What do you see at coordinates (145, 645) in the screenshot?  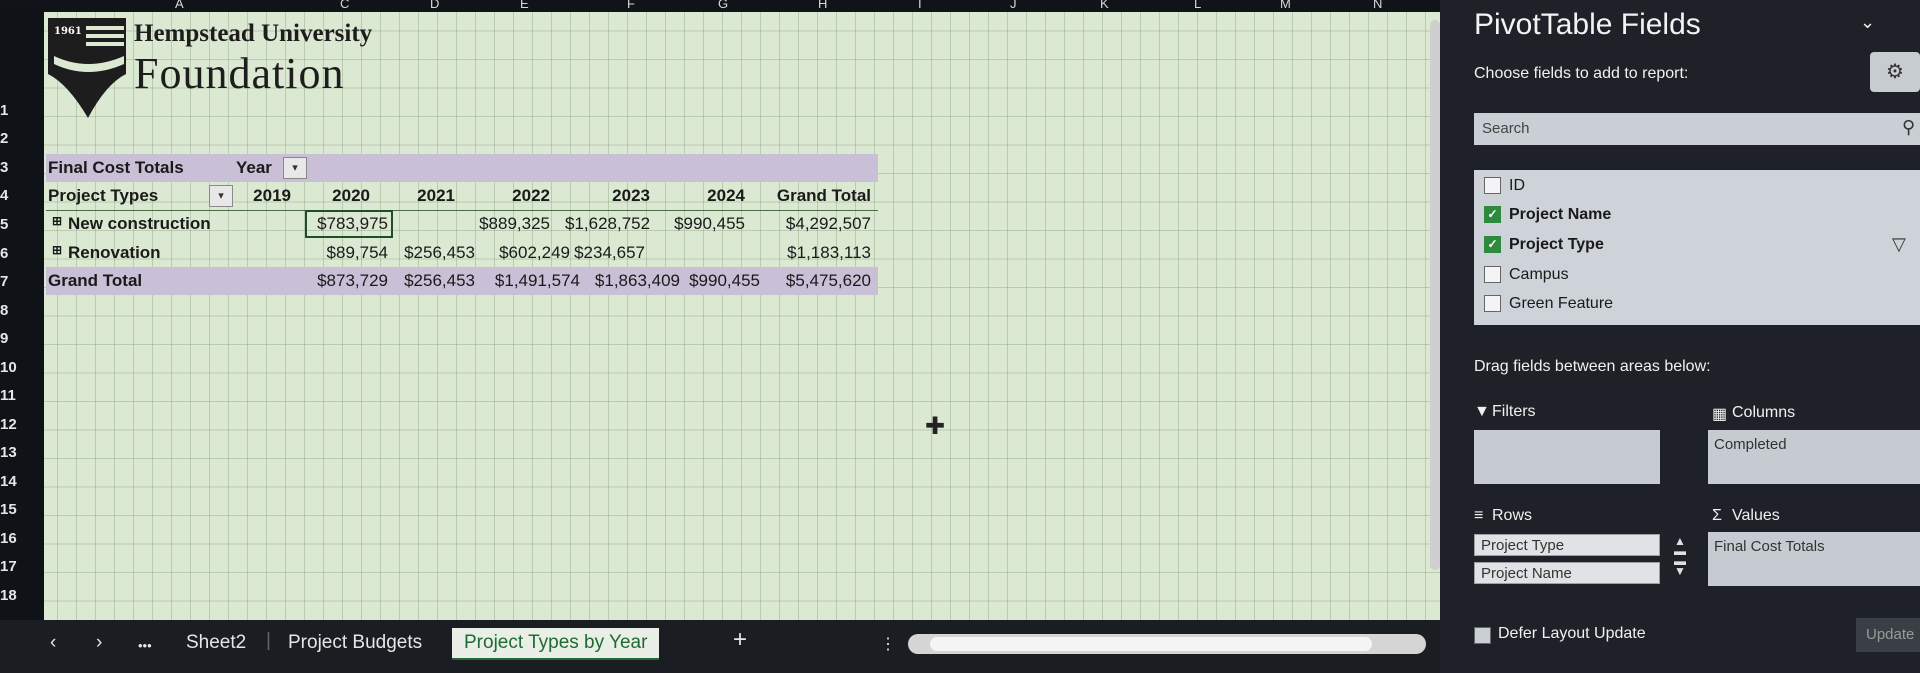 I see `more-tabs-icon: •••` at bounding box center [145, 645].